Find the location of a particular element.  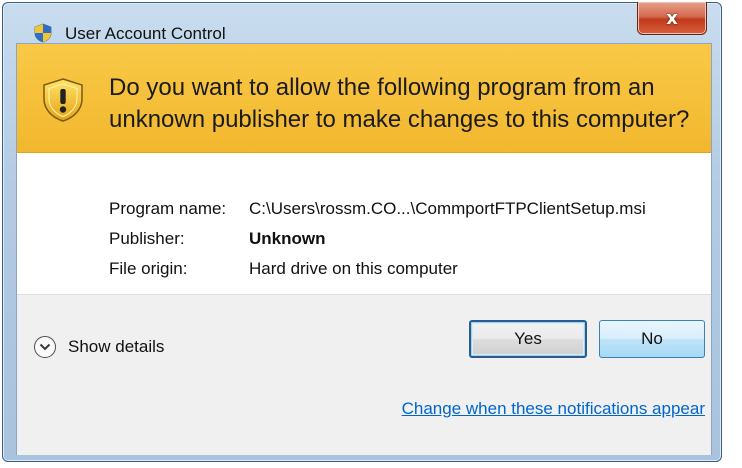

close-icon: x is located at coordinates (672, 18).